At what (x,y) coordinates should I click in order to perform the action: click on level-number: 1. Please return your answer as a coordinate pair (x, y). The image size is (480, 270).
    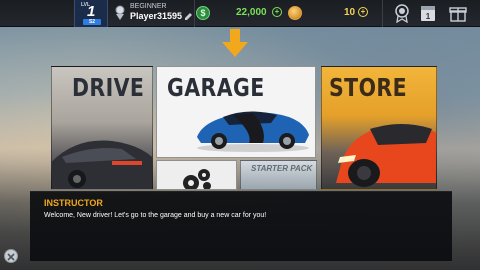
    Looking at the image, I should click on (91, 11).